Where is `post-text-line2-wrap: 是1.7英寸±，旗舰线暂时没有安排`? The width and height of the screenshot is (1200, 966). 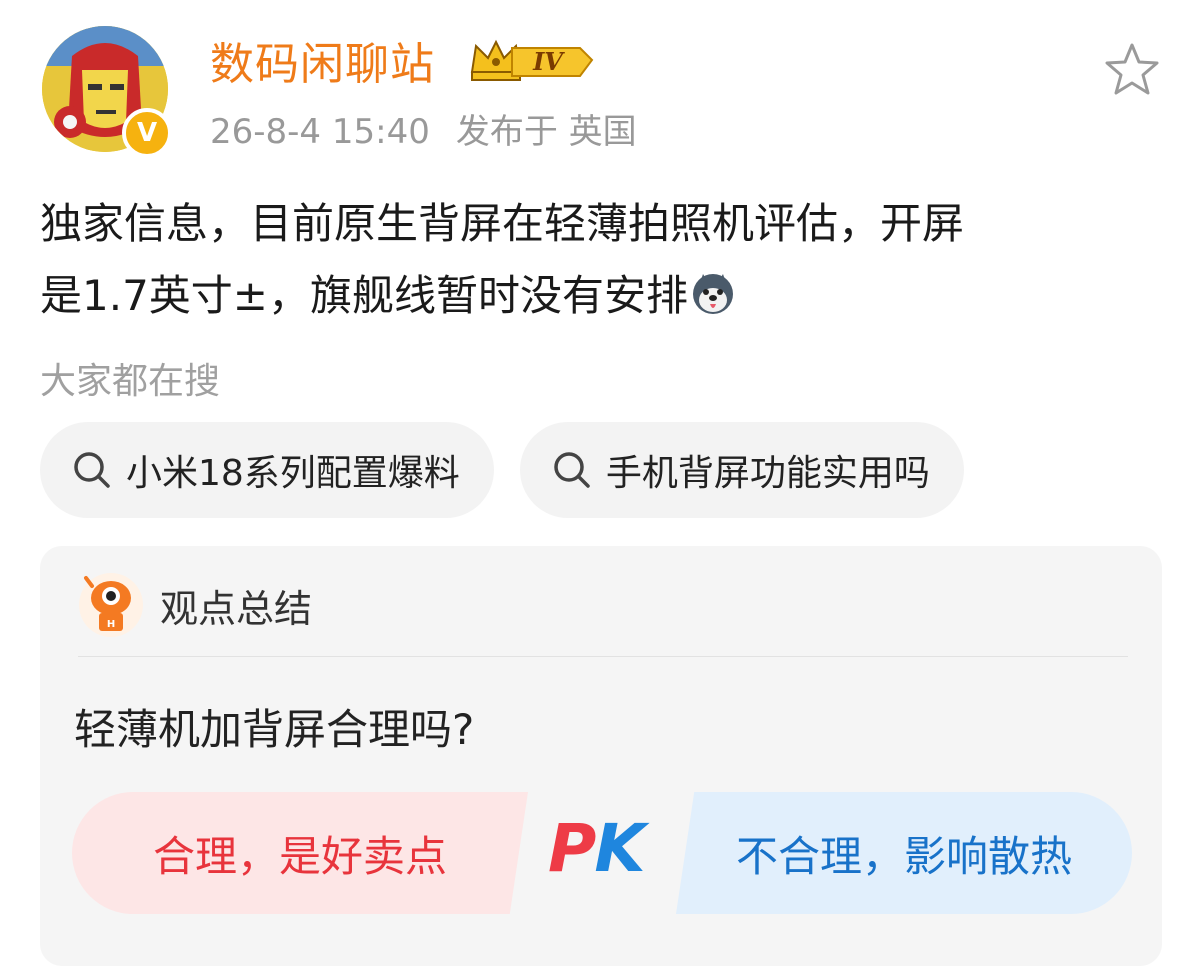 post-text-line2-wrap: 是1.7英寸±，旗舰线暂时没有安排 is located at coordinates (600, 296).